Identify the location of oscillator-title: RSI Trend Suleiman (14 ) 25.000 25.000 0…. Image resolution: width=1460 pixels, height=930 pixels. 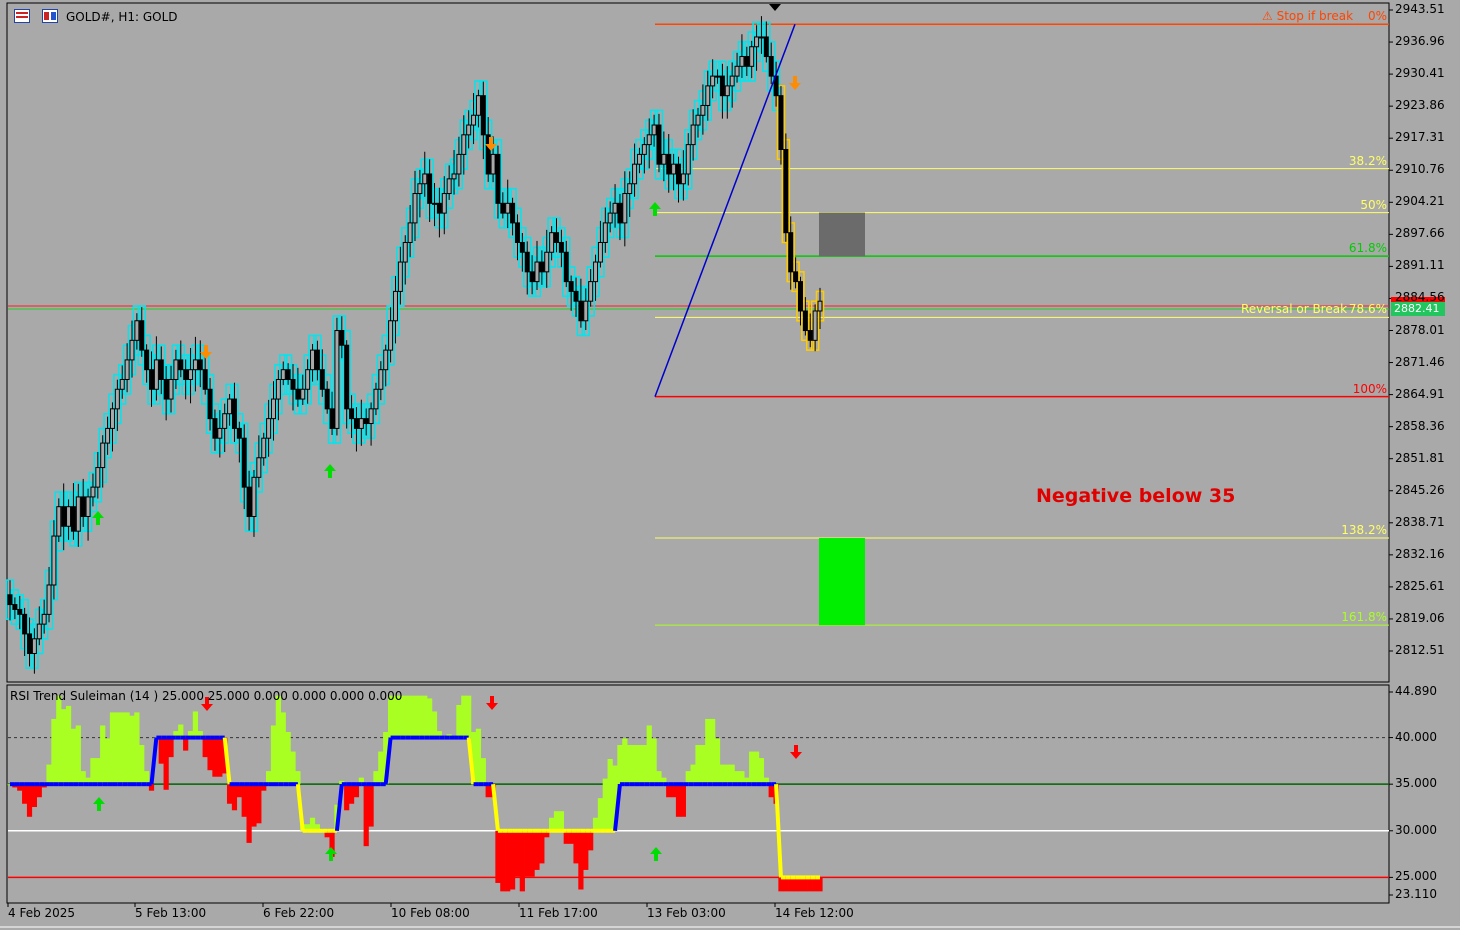
(206, 696).